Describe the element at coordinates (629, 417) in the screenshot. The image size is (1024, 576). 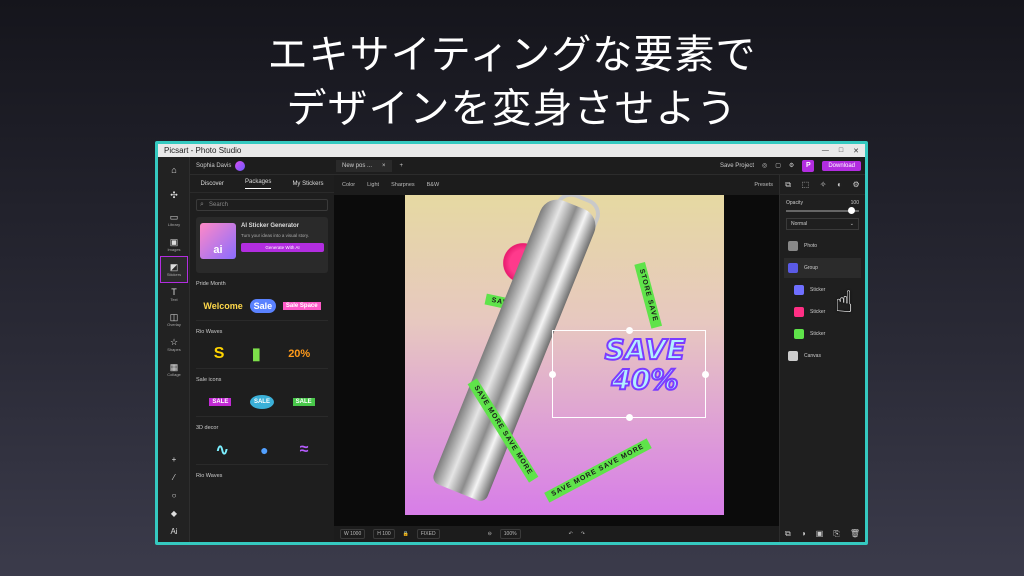
I see `resize-handle-bottom` at that location.